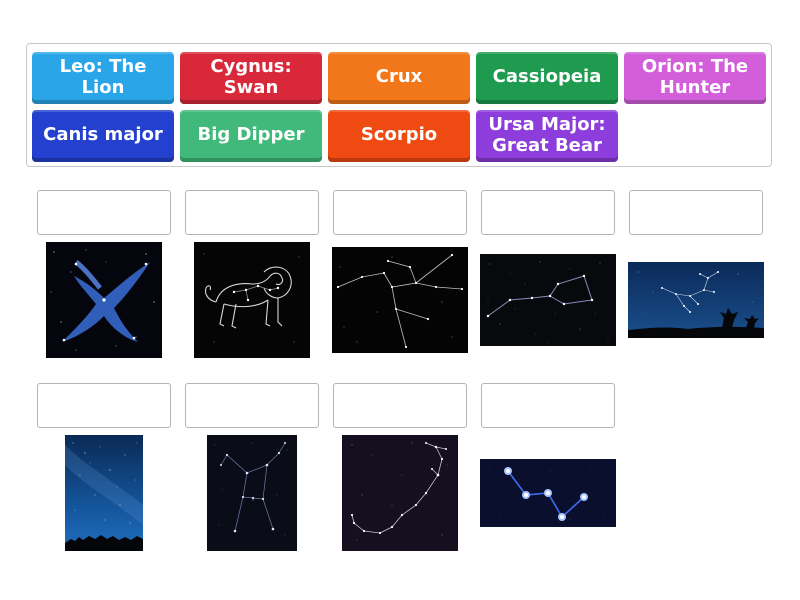  What do you see at coordinates (252, 493) in the screenshot?
I see `orion-constellation-image` at bounding box center [252, 493].